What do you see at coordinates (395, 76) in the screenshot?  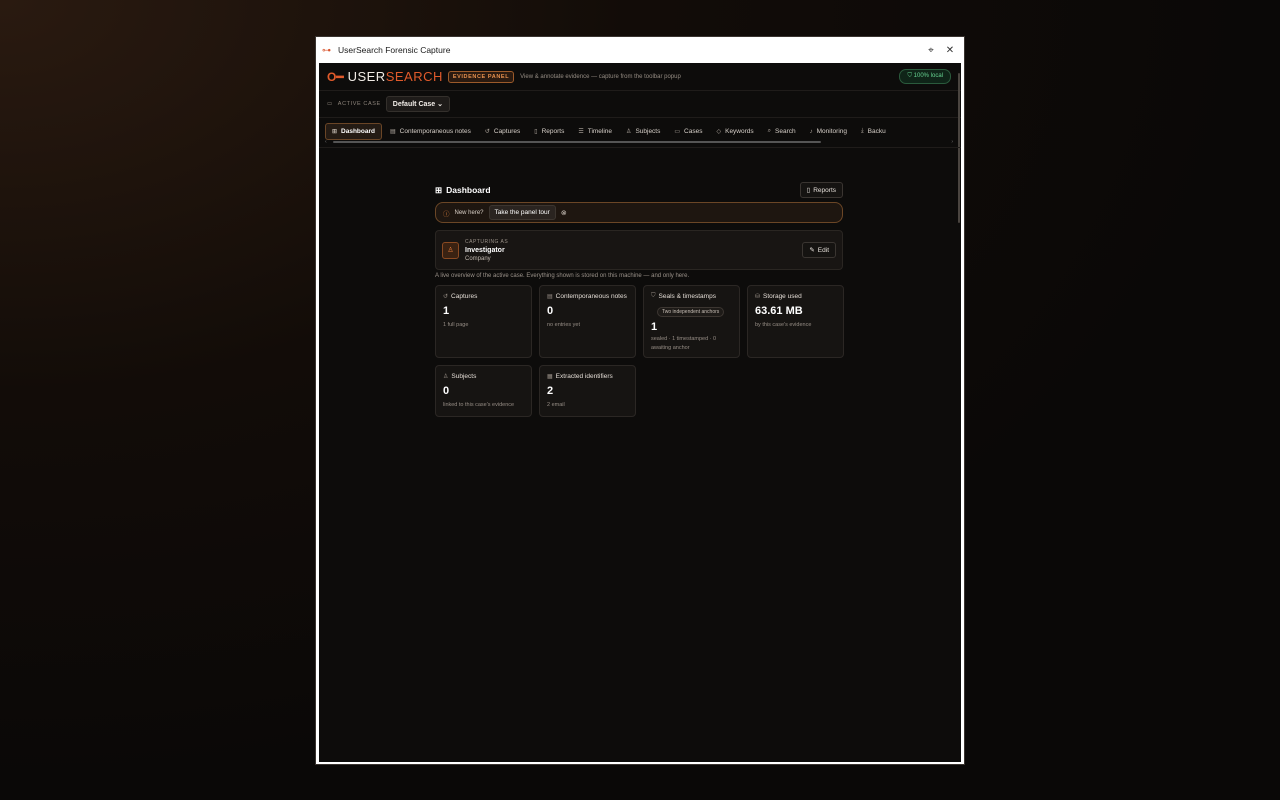 I see `logo-text: USERSEARCH` at bounding box center [395, 76].